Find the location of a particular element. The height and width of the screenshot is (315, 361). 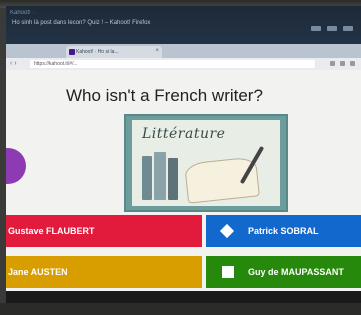

answer-blue-button: Patrick SOBRAL is located at coordinates (283, 231).